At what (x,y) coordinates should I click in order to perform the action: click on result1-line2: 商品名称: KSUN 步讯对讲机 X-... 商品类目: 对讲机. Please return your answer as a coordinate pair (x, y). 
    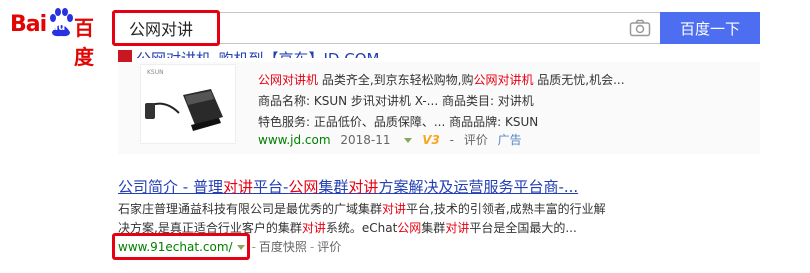
    Looking at the image, I should click on (396, 101).